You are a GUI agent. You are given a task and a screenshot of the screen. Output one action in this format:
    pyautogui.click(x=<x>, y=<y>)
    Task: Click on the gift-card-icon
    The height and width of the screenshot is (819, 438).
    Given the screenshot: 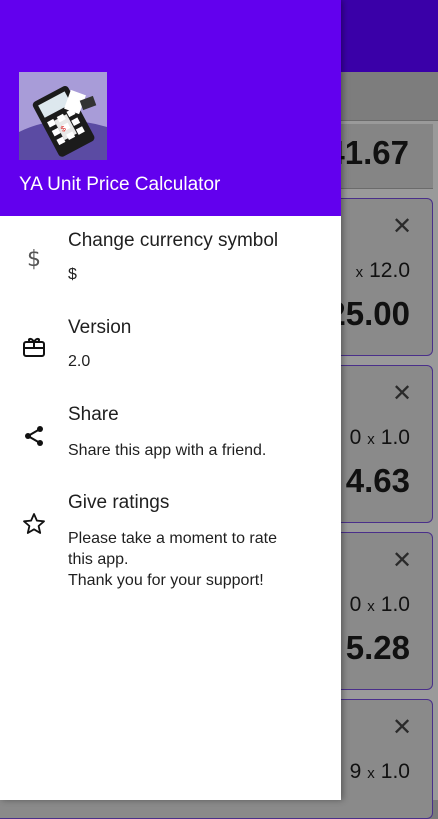 What is the action you would take?
    pyautogui.click(x=34, y=347)
    